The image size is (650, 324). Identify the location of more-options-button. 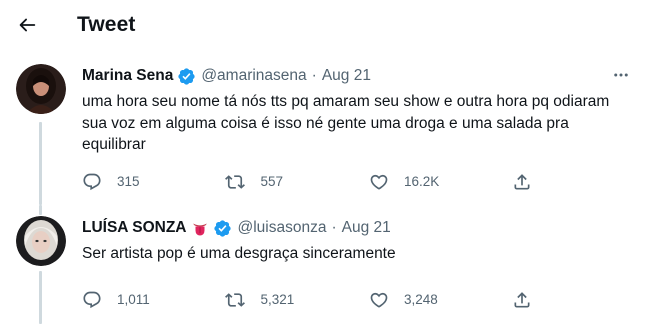
(621, 75).